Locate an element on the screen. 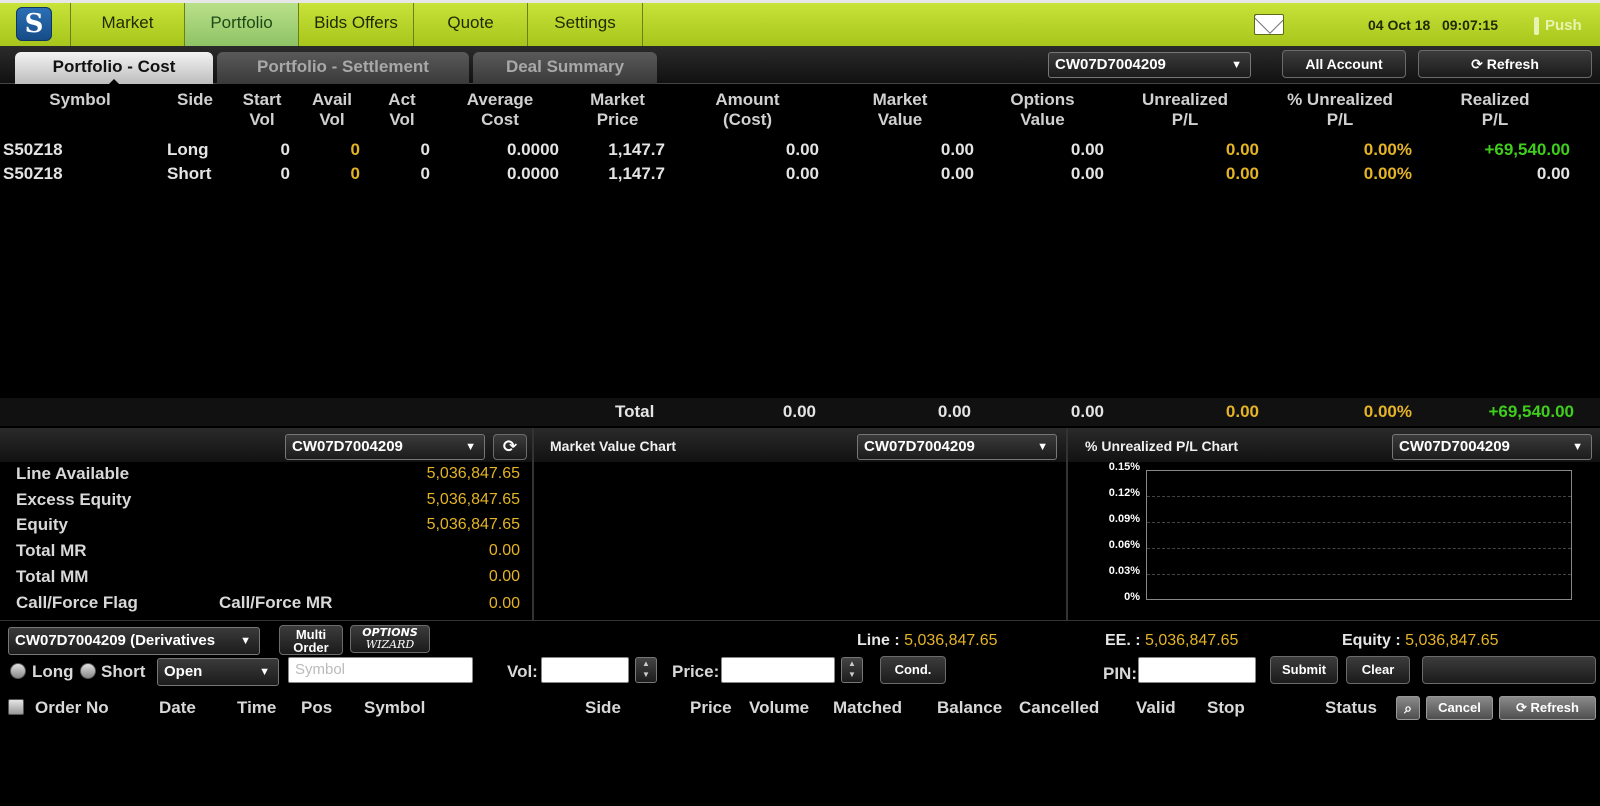 This screenshot has height=806, width=1600. order-col-time: Time is located at coordinates (256, 708).